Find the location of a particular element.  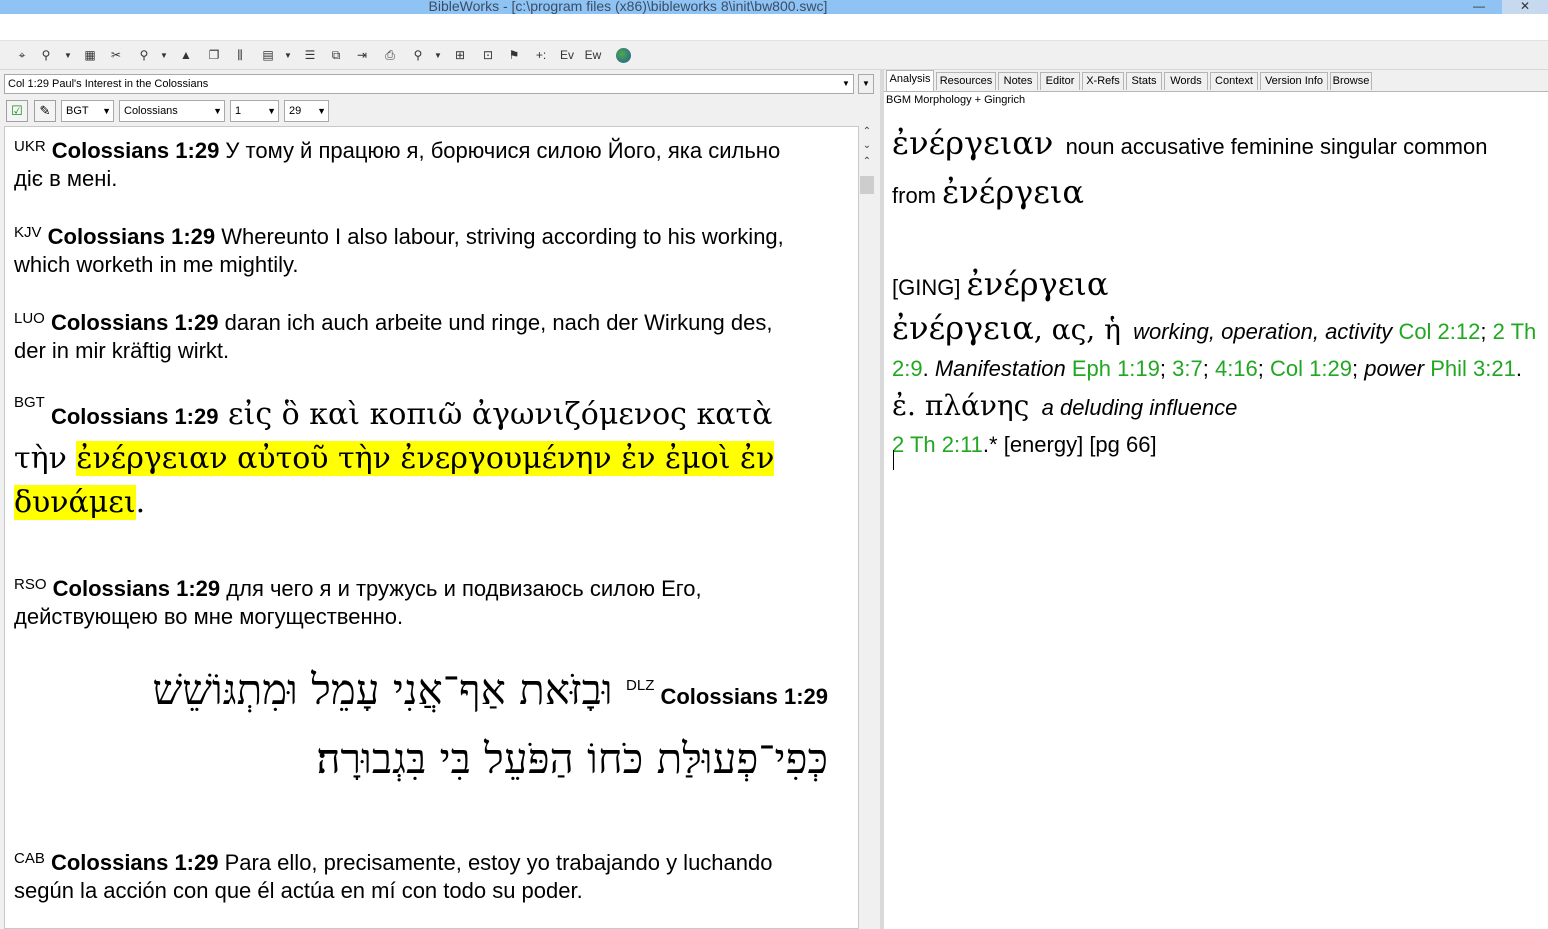

analysis-icon: ▲ is located at coordinates (186, 55).